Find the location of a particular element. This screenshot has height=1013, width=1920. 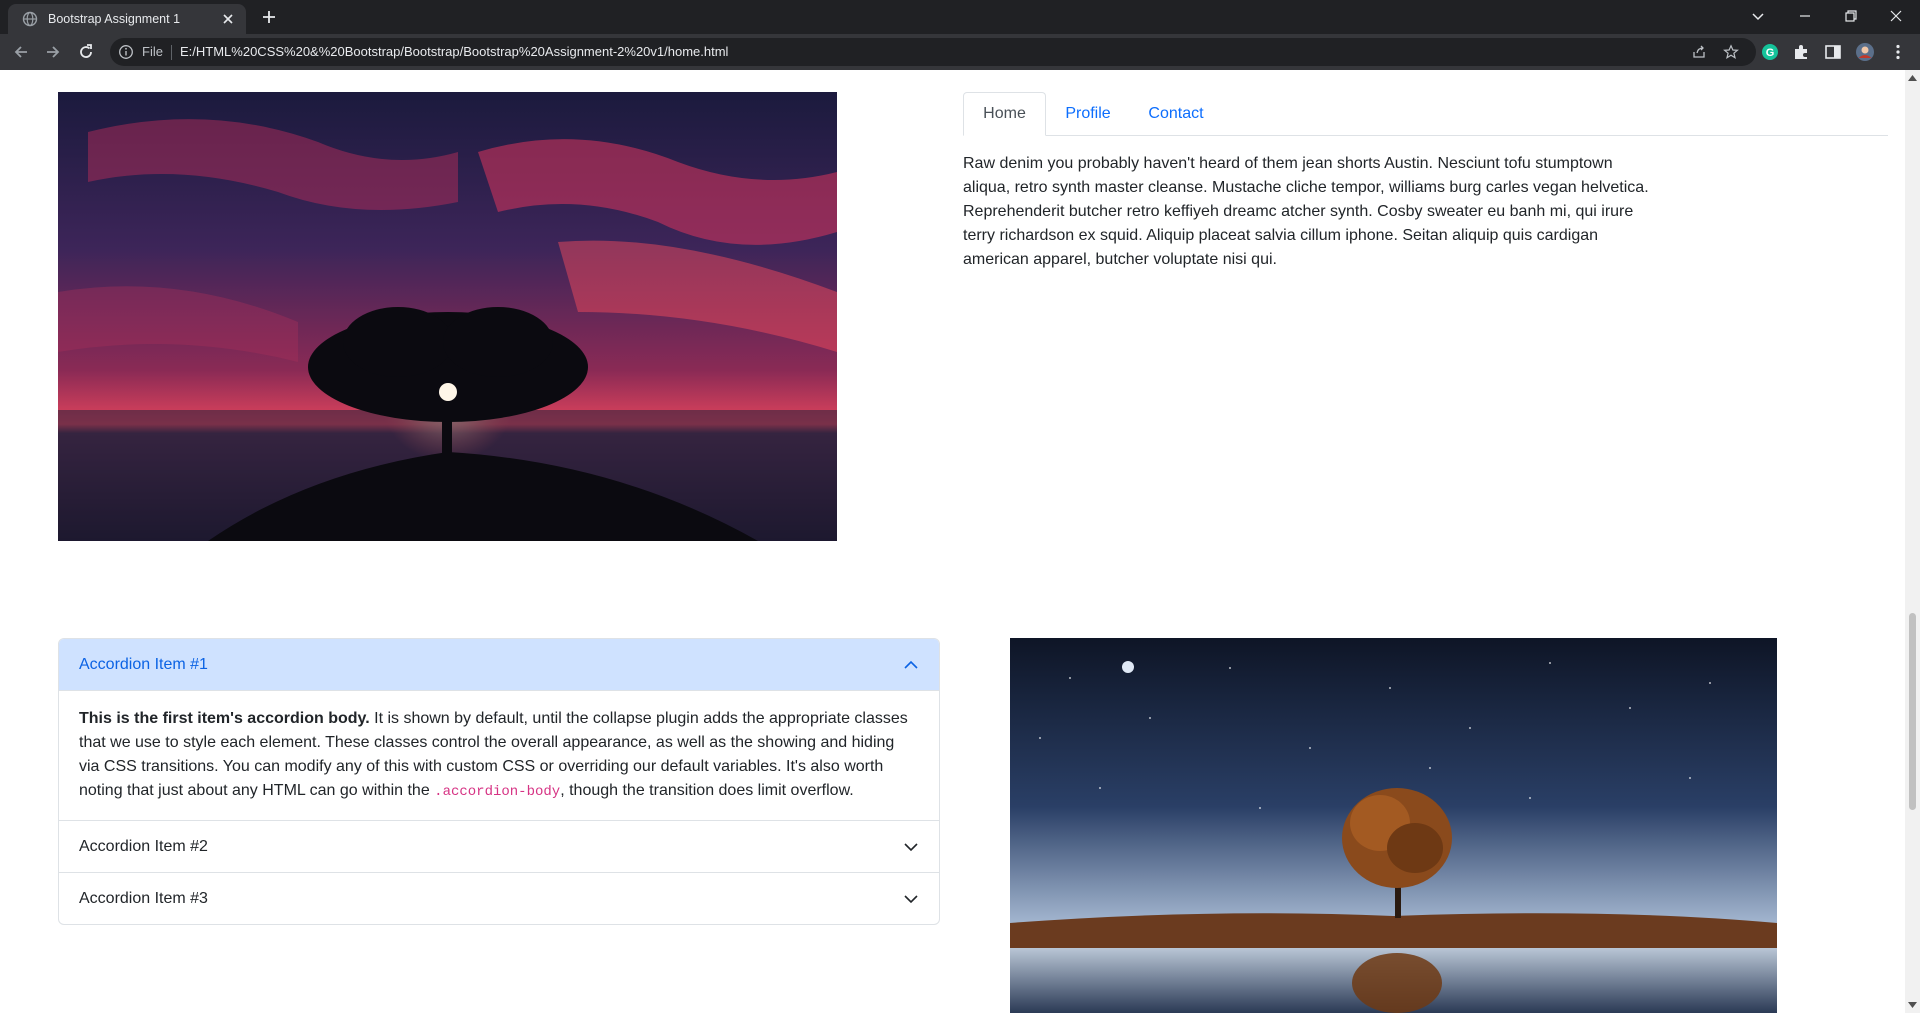

browser-tab-strip: Bootstrap Assignment 1 is located at coordinates (960, 17).